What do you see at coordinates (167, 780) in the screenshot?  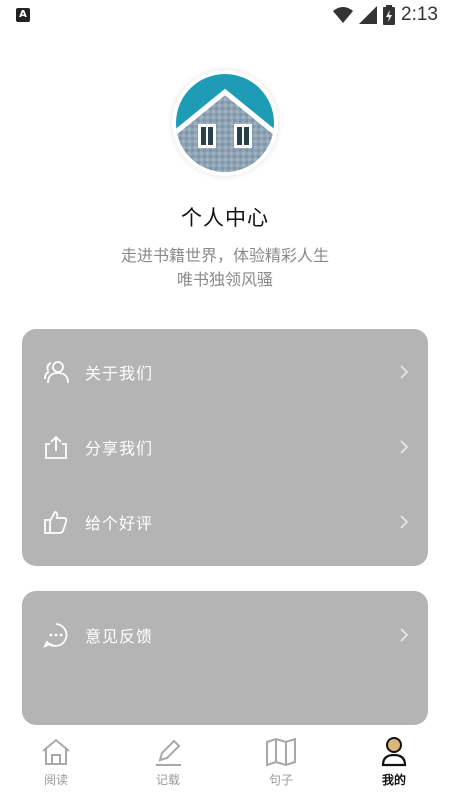 I see `tab-label: 记载` at bounding box center [167, 780].